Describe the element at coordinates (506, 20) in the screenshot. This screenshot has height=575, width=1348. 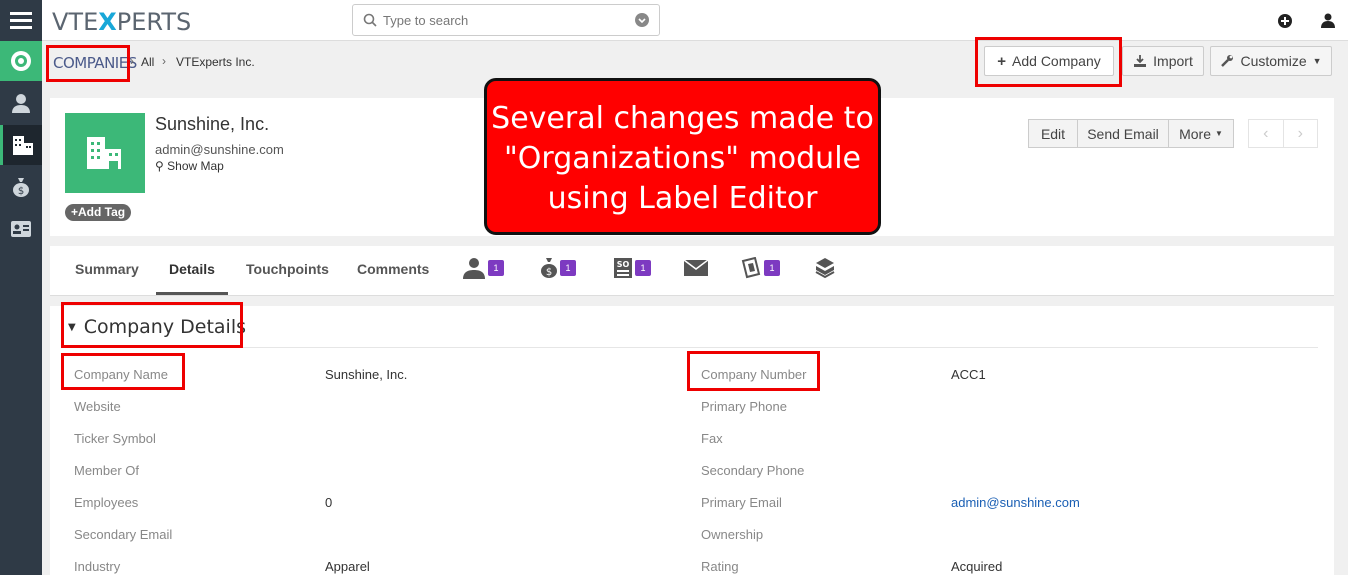
I see `search-box: Type to search` at that location.